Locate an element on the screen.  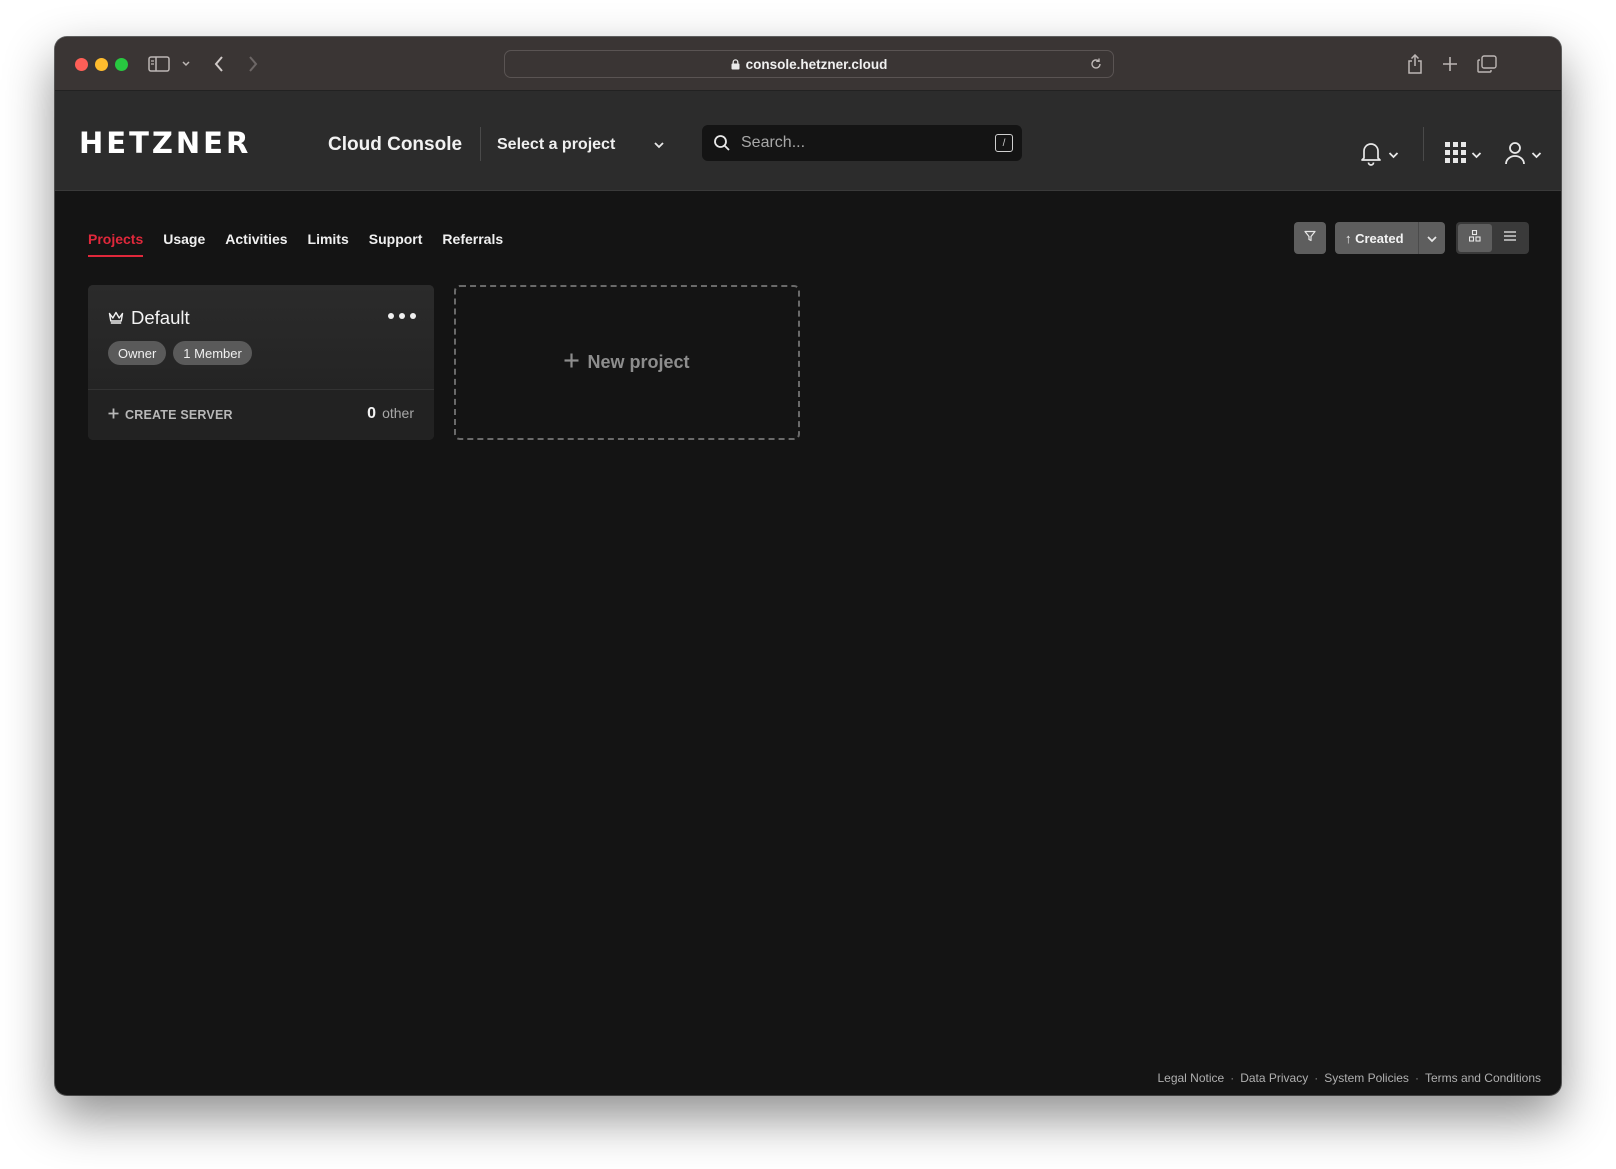
create-server-button: CREATE SERVER is located at coordinates (170, 415).